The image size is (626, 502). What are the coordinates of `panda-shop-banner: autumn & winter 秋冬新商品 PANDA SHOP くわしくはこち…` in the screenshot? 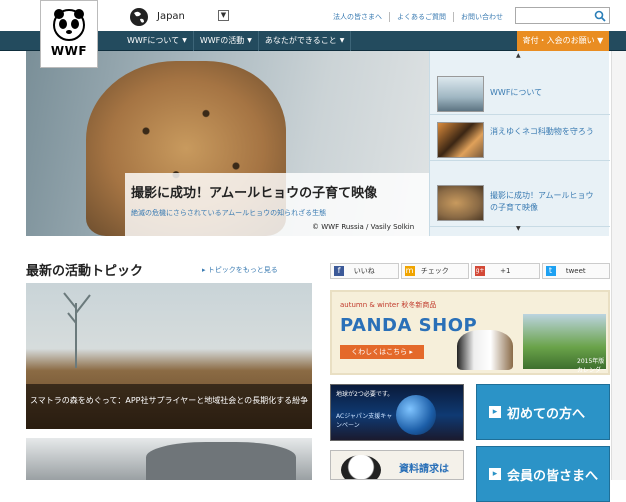 It's located at (470, 332).